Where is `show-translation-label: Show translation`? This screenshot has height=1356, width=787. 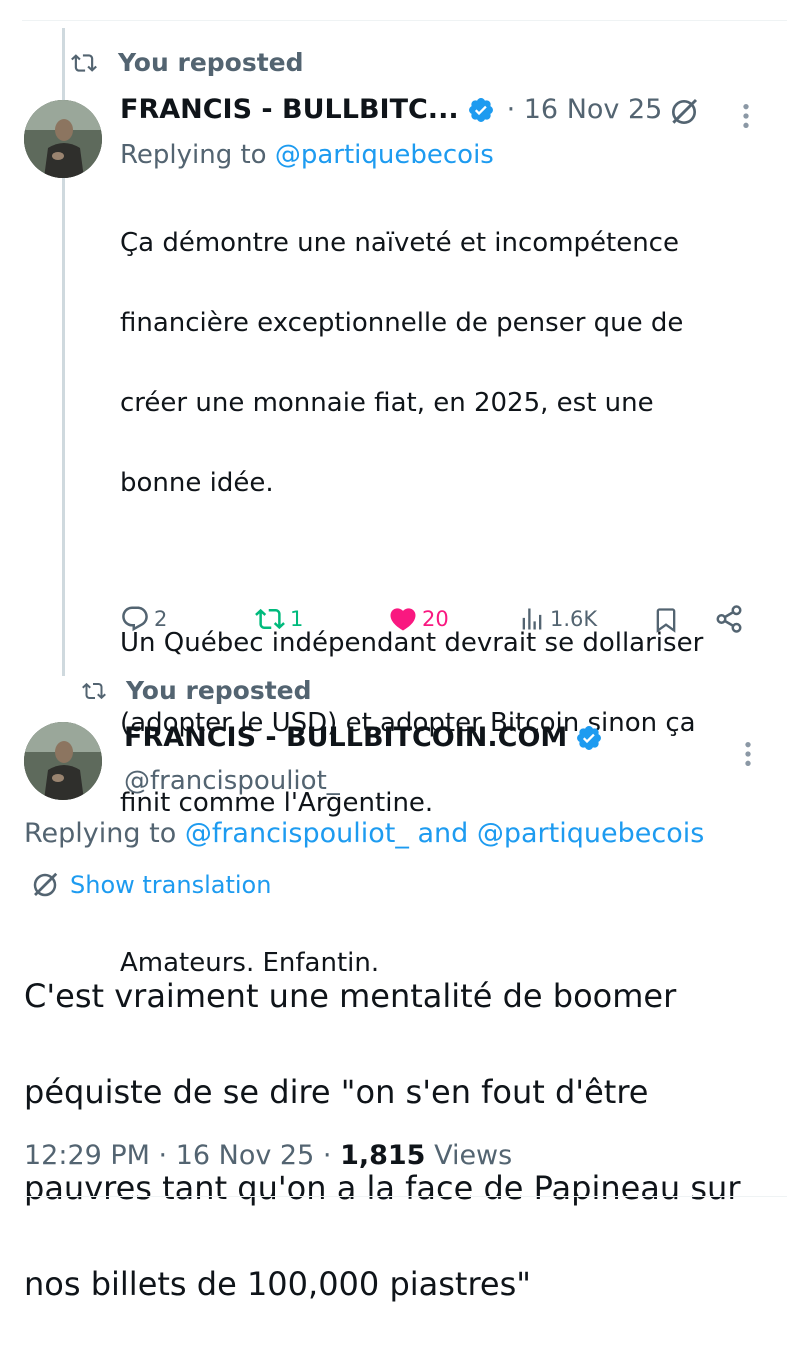
show-translation-label: Show translation is located at coordinates (171, 885).